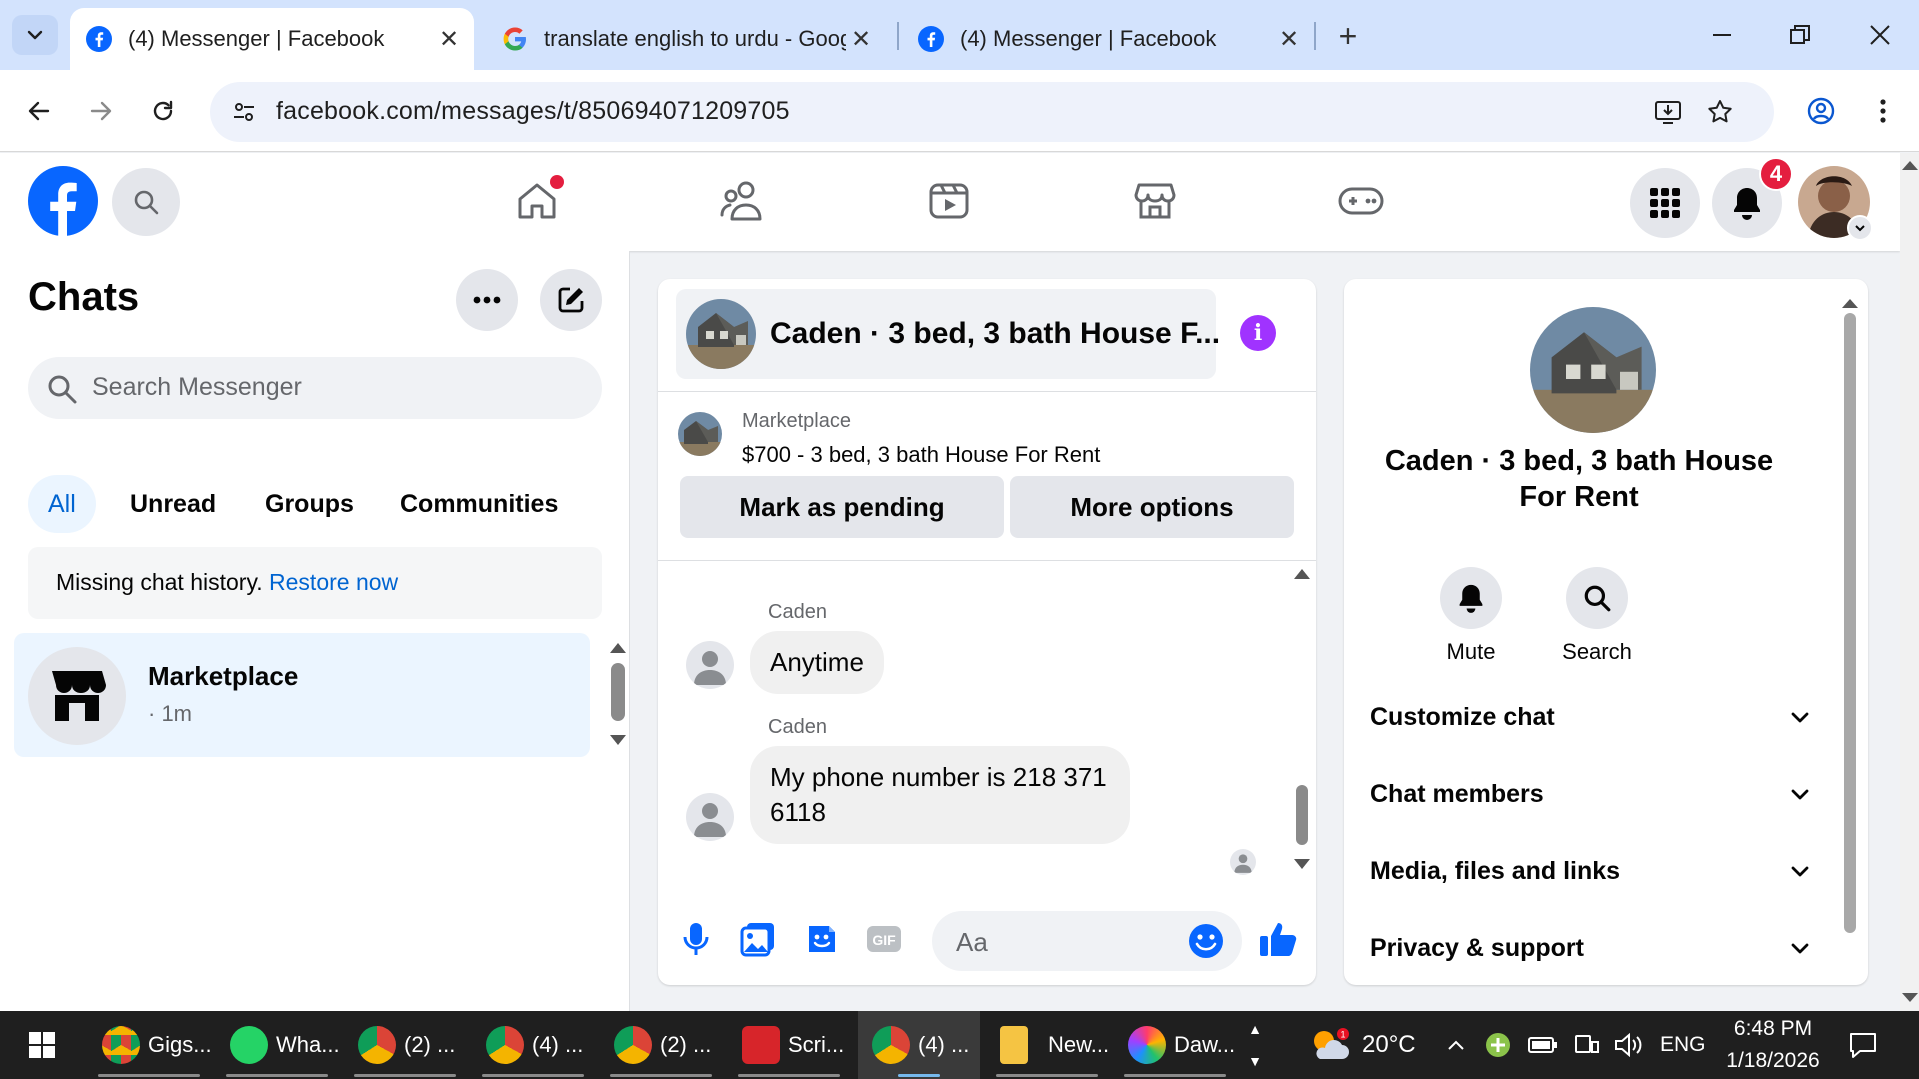 The width and height of the screenshot is (1919, 1079). Describe the element at coordinates (1590, 871) in the screenshot. I see `media-files-links-row: Media, files and links` at that location.